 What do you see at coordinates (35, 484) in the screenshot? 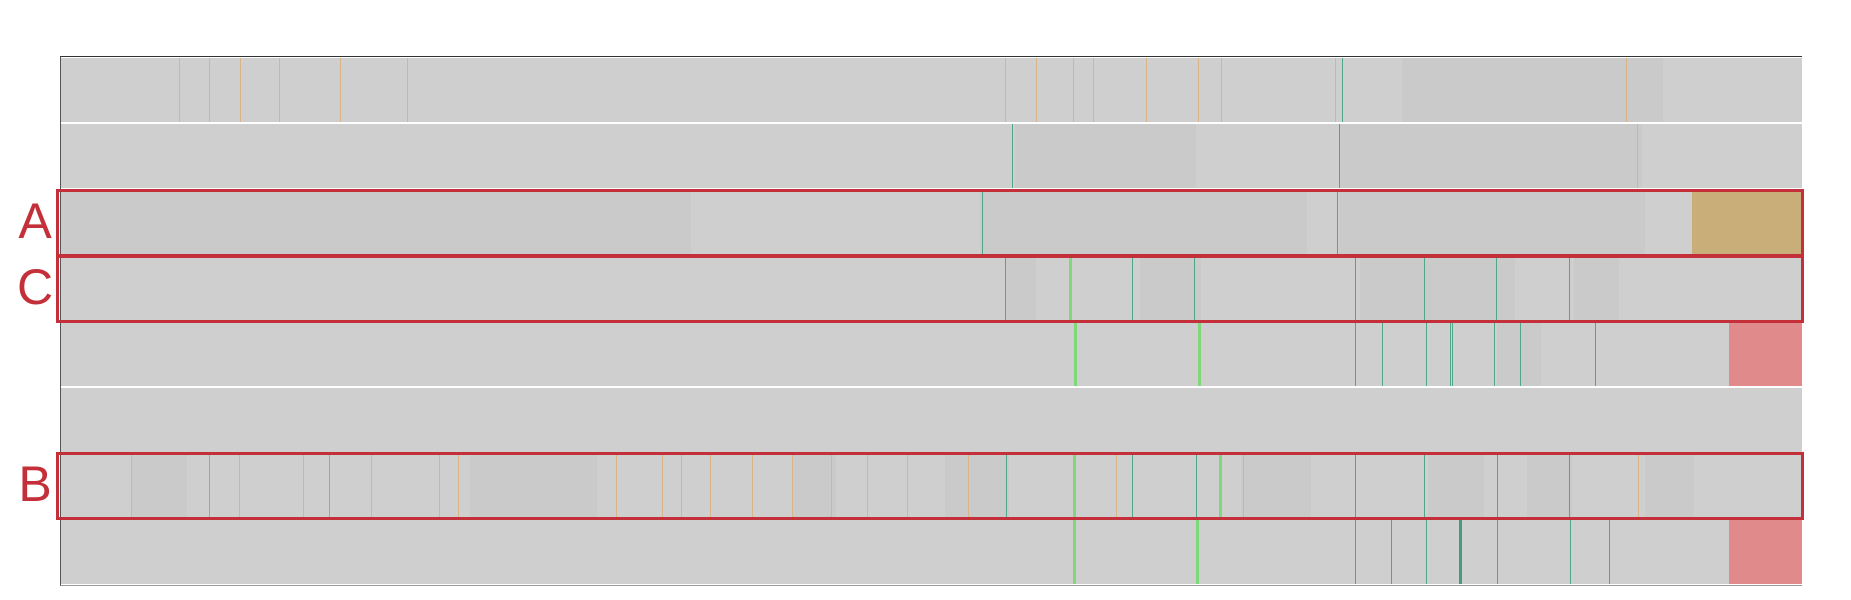
I see `highlight-label-b: B` at bounding box center [35, 484].